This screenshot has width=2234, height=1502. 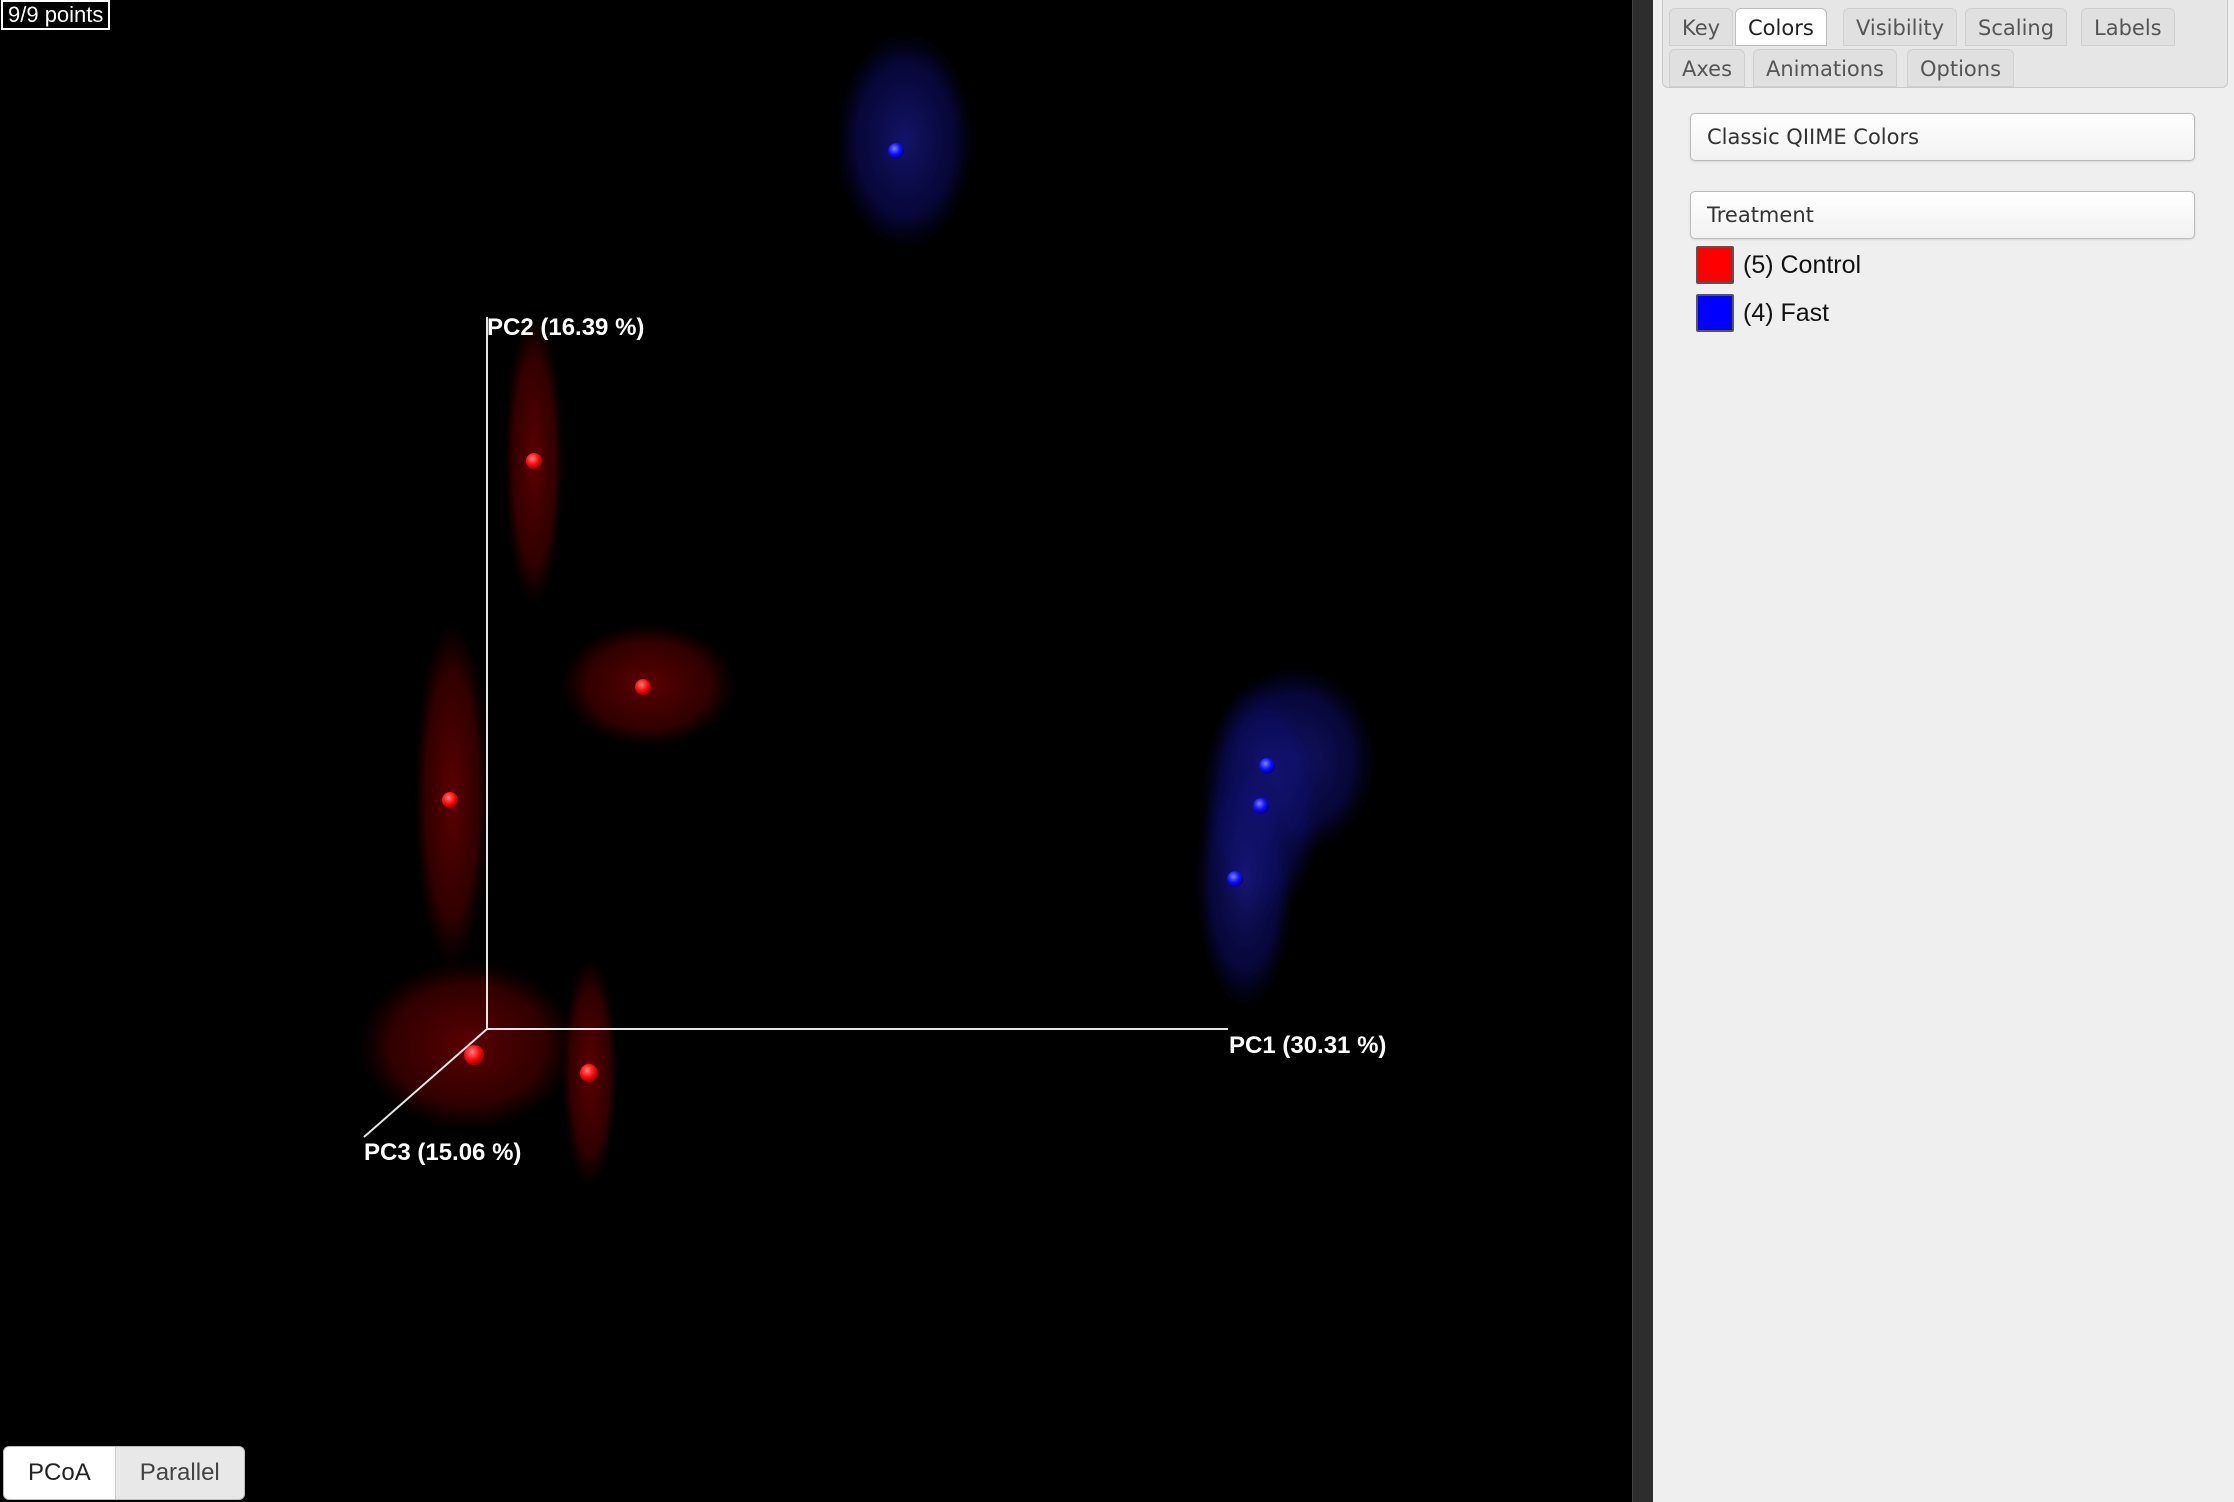 What do you see at coordinates (60, 1473) in the screenshot?
I see `tab-pcoa: PCoA` at bounding box center [60, 1473].